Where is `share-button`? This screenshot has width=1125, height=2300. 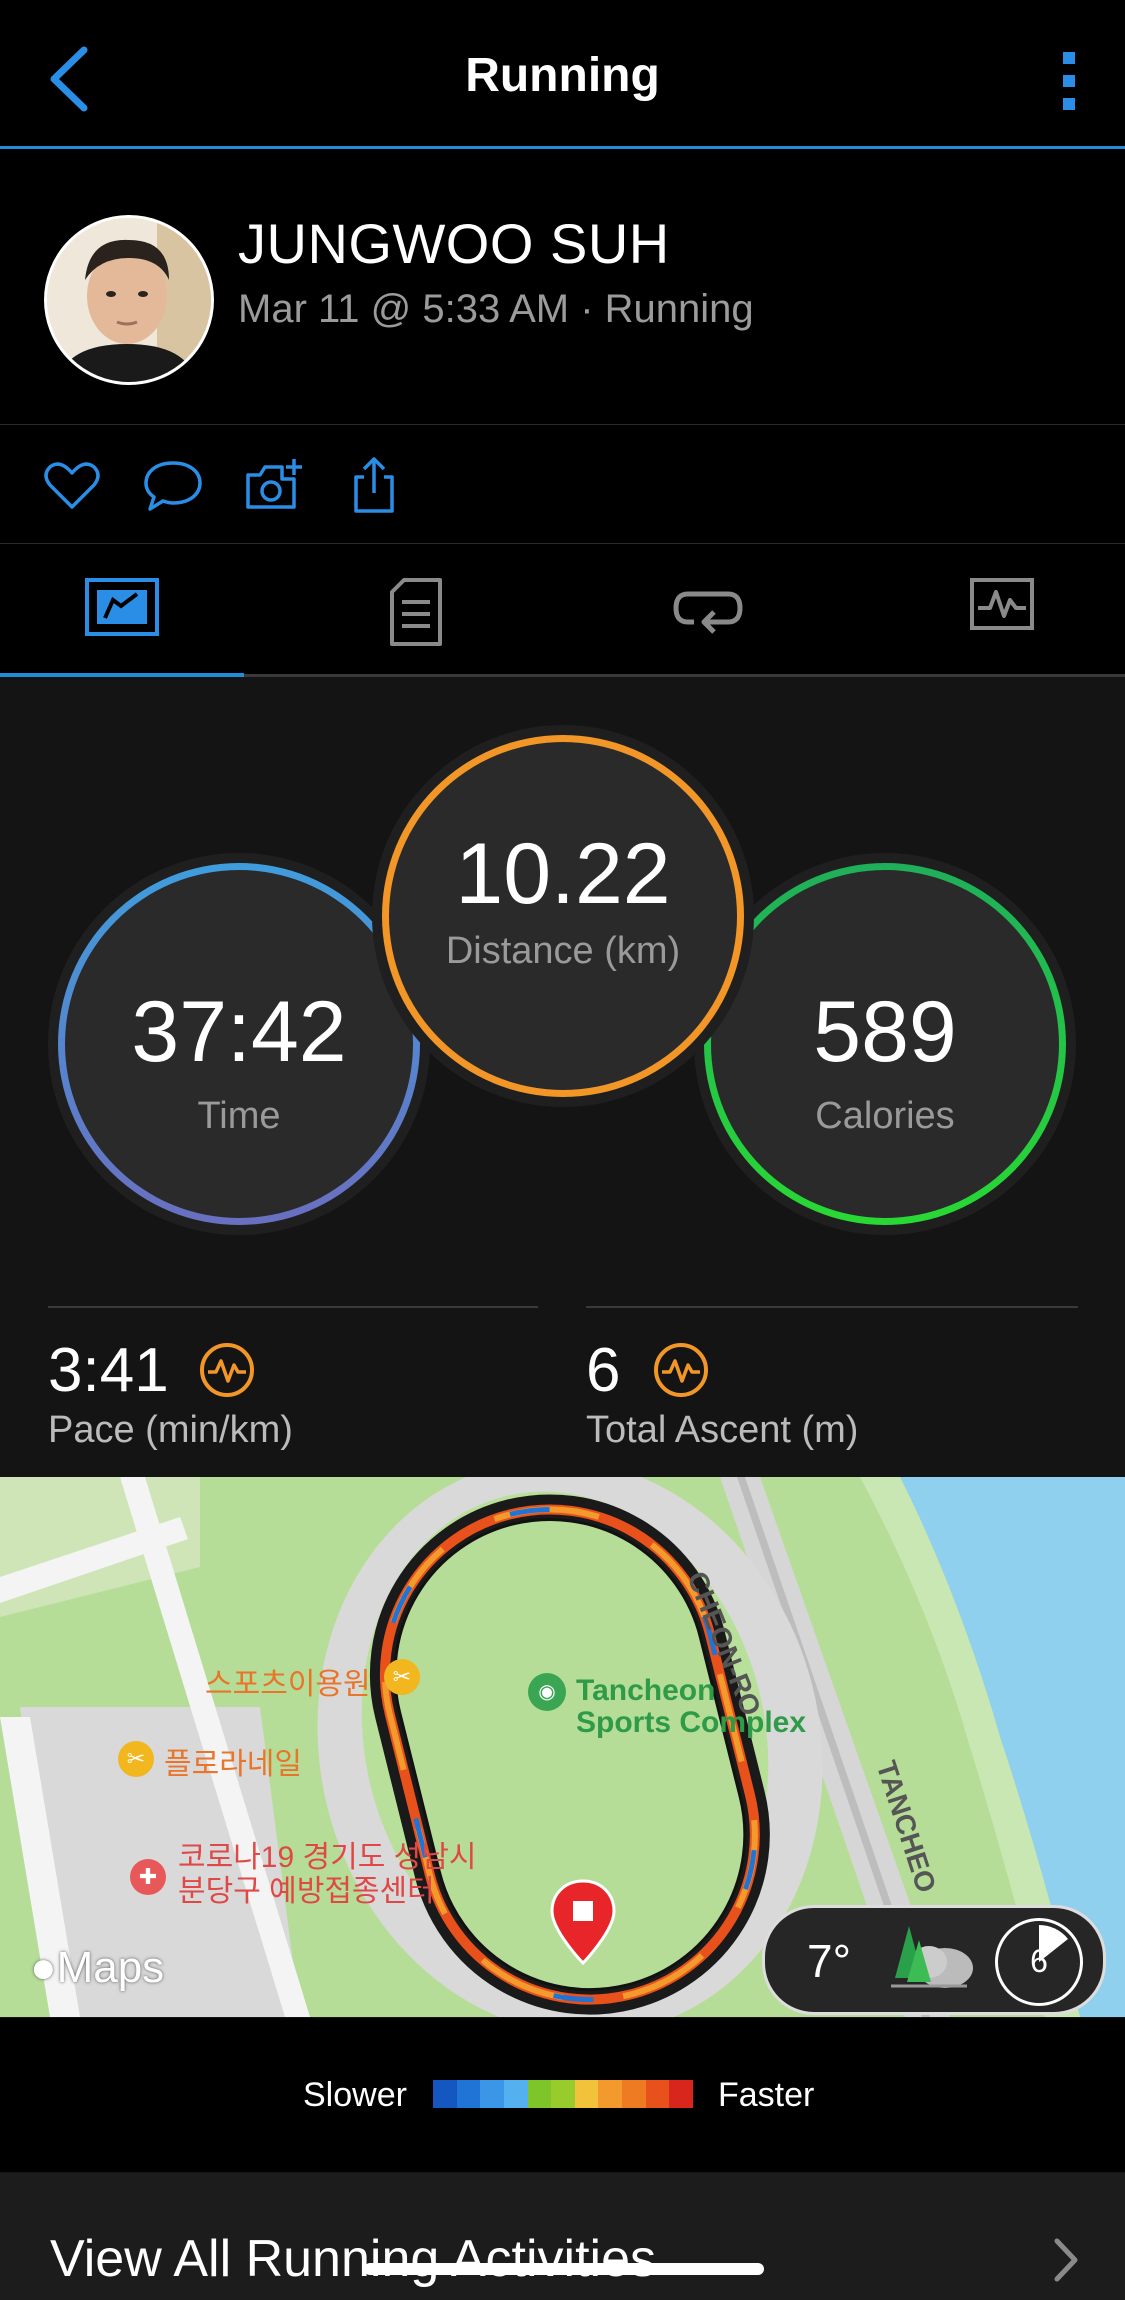
share-button is located at coordinates (374, 485).